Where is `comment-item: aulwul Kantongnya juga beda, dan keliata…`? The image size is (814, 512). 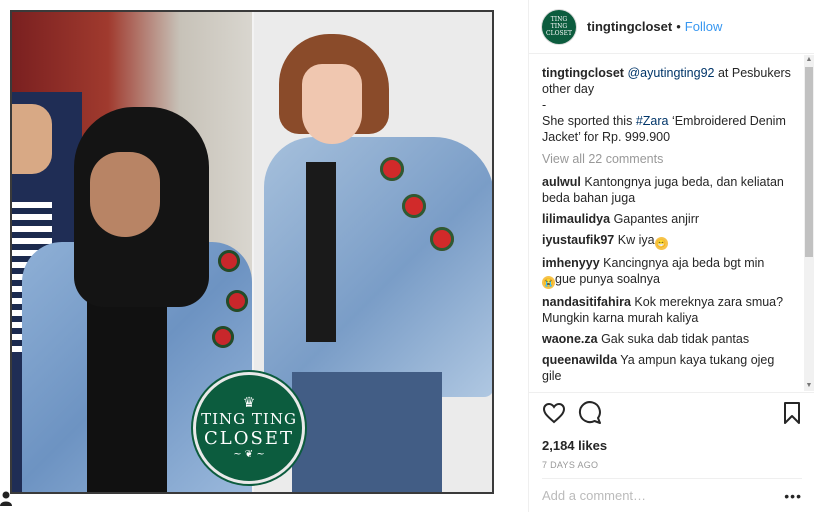 comment-item: aulwul Kantongnya juga beda, dan keliata… is located at coordinates (668, 190).